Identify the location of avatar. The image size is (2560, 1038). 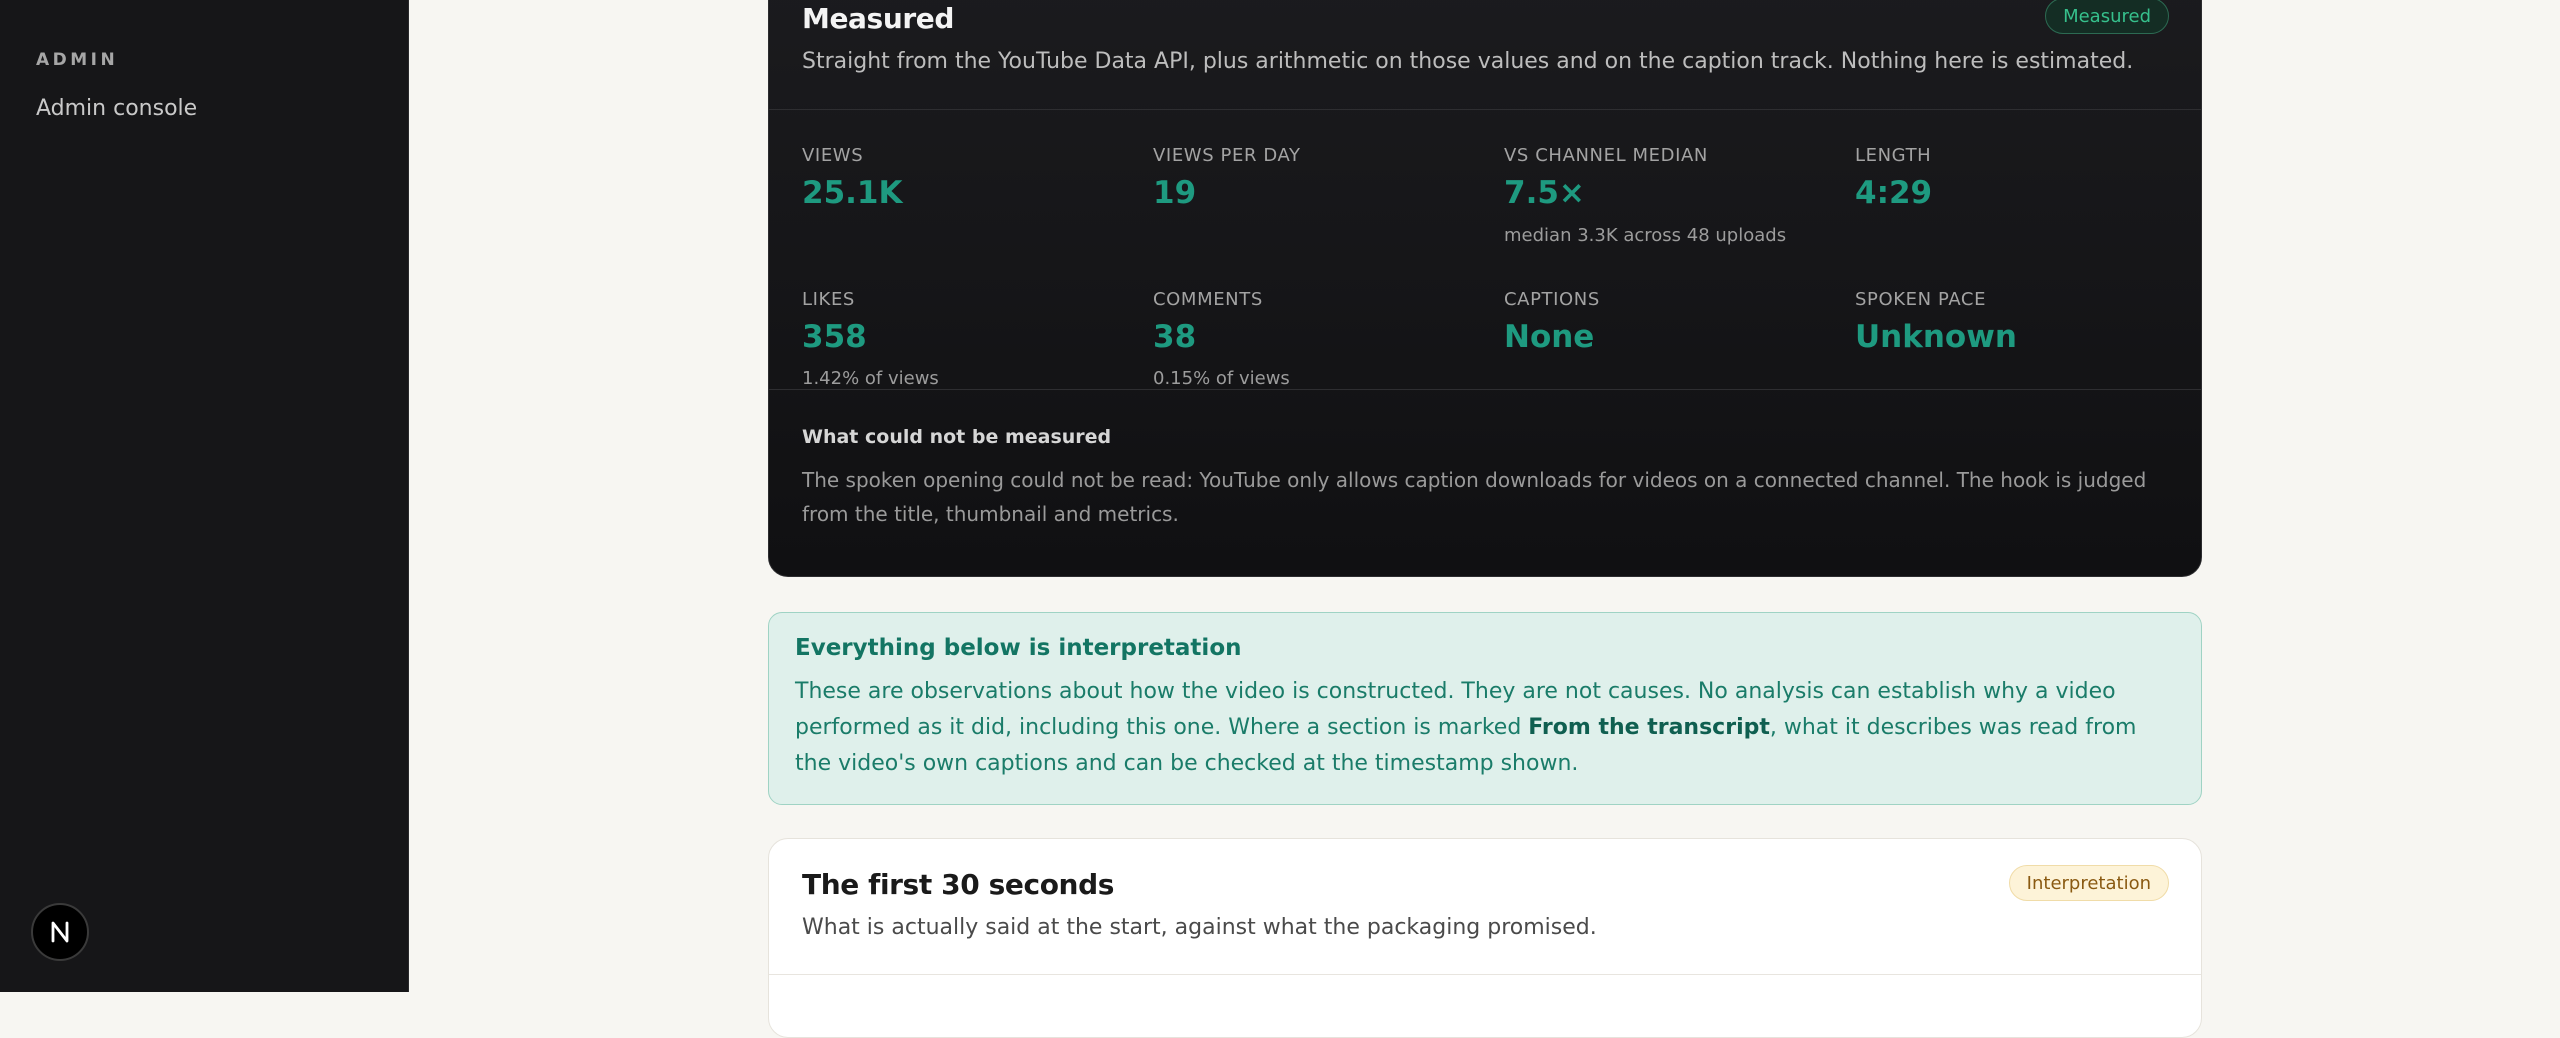
(60, 932).